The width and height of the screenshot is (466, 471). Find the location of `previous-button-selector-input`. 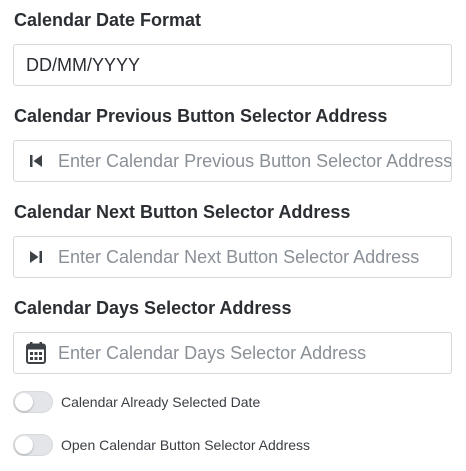

previous-button-selector-input is located at coordinates (254, 161).